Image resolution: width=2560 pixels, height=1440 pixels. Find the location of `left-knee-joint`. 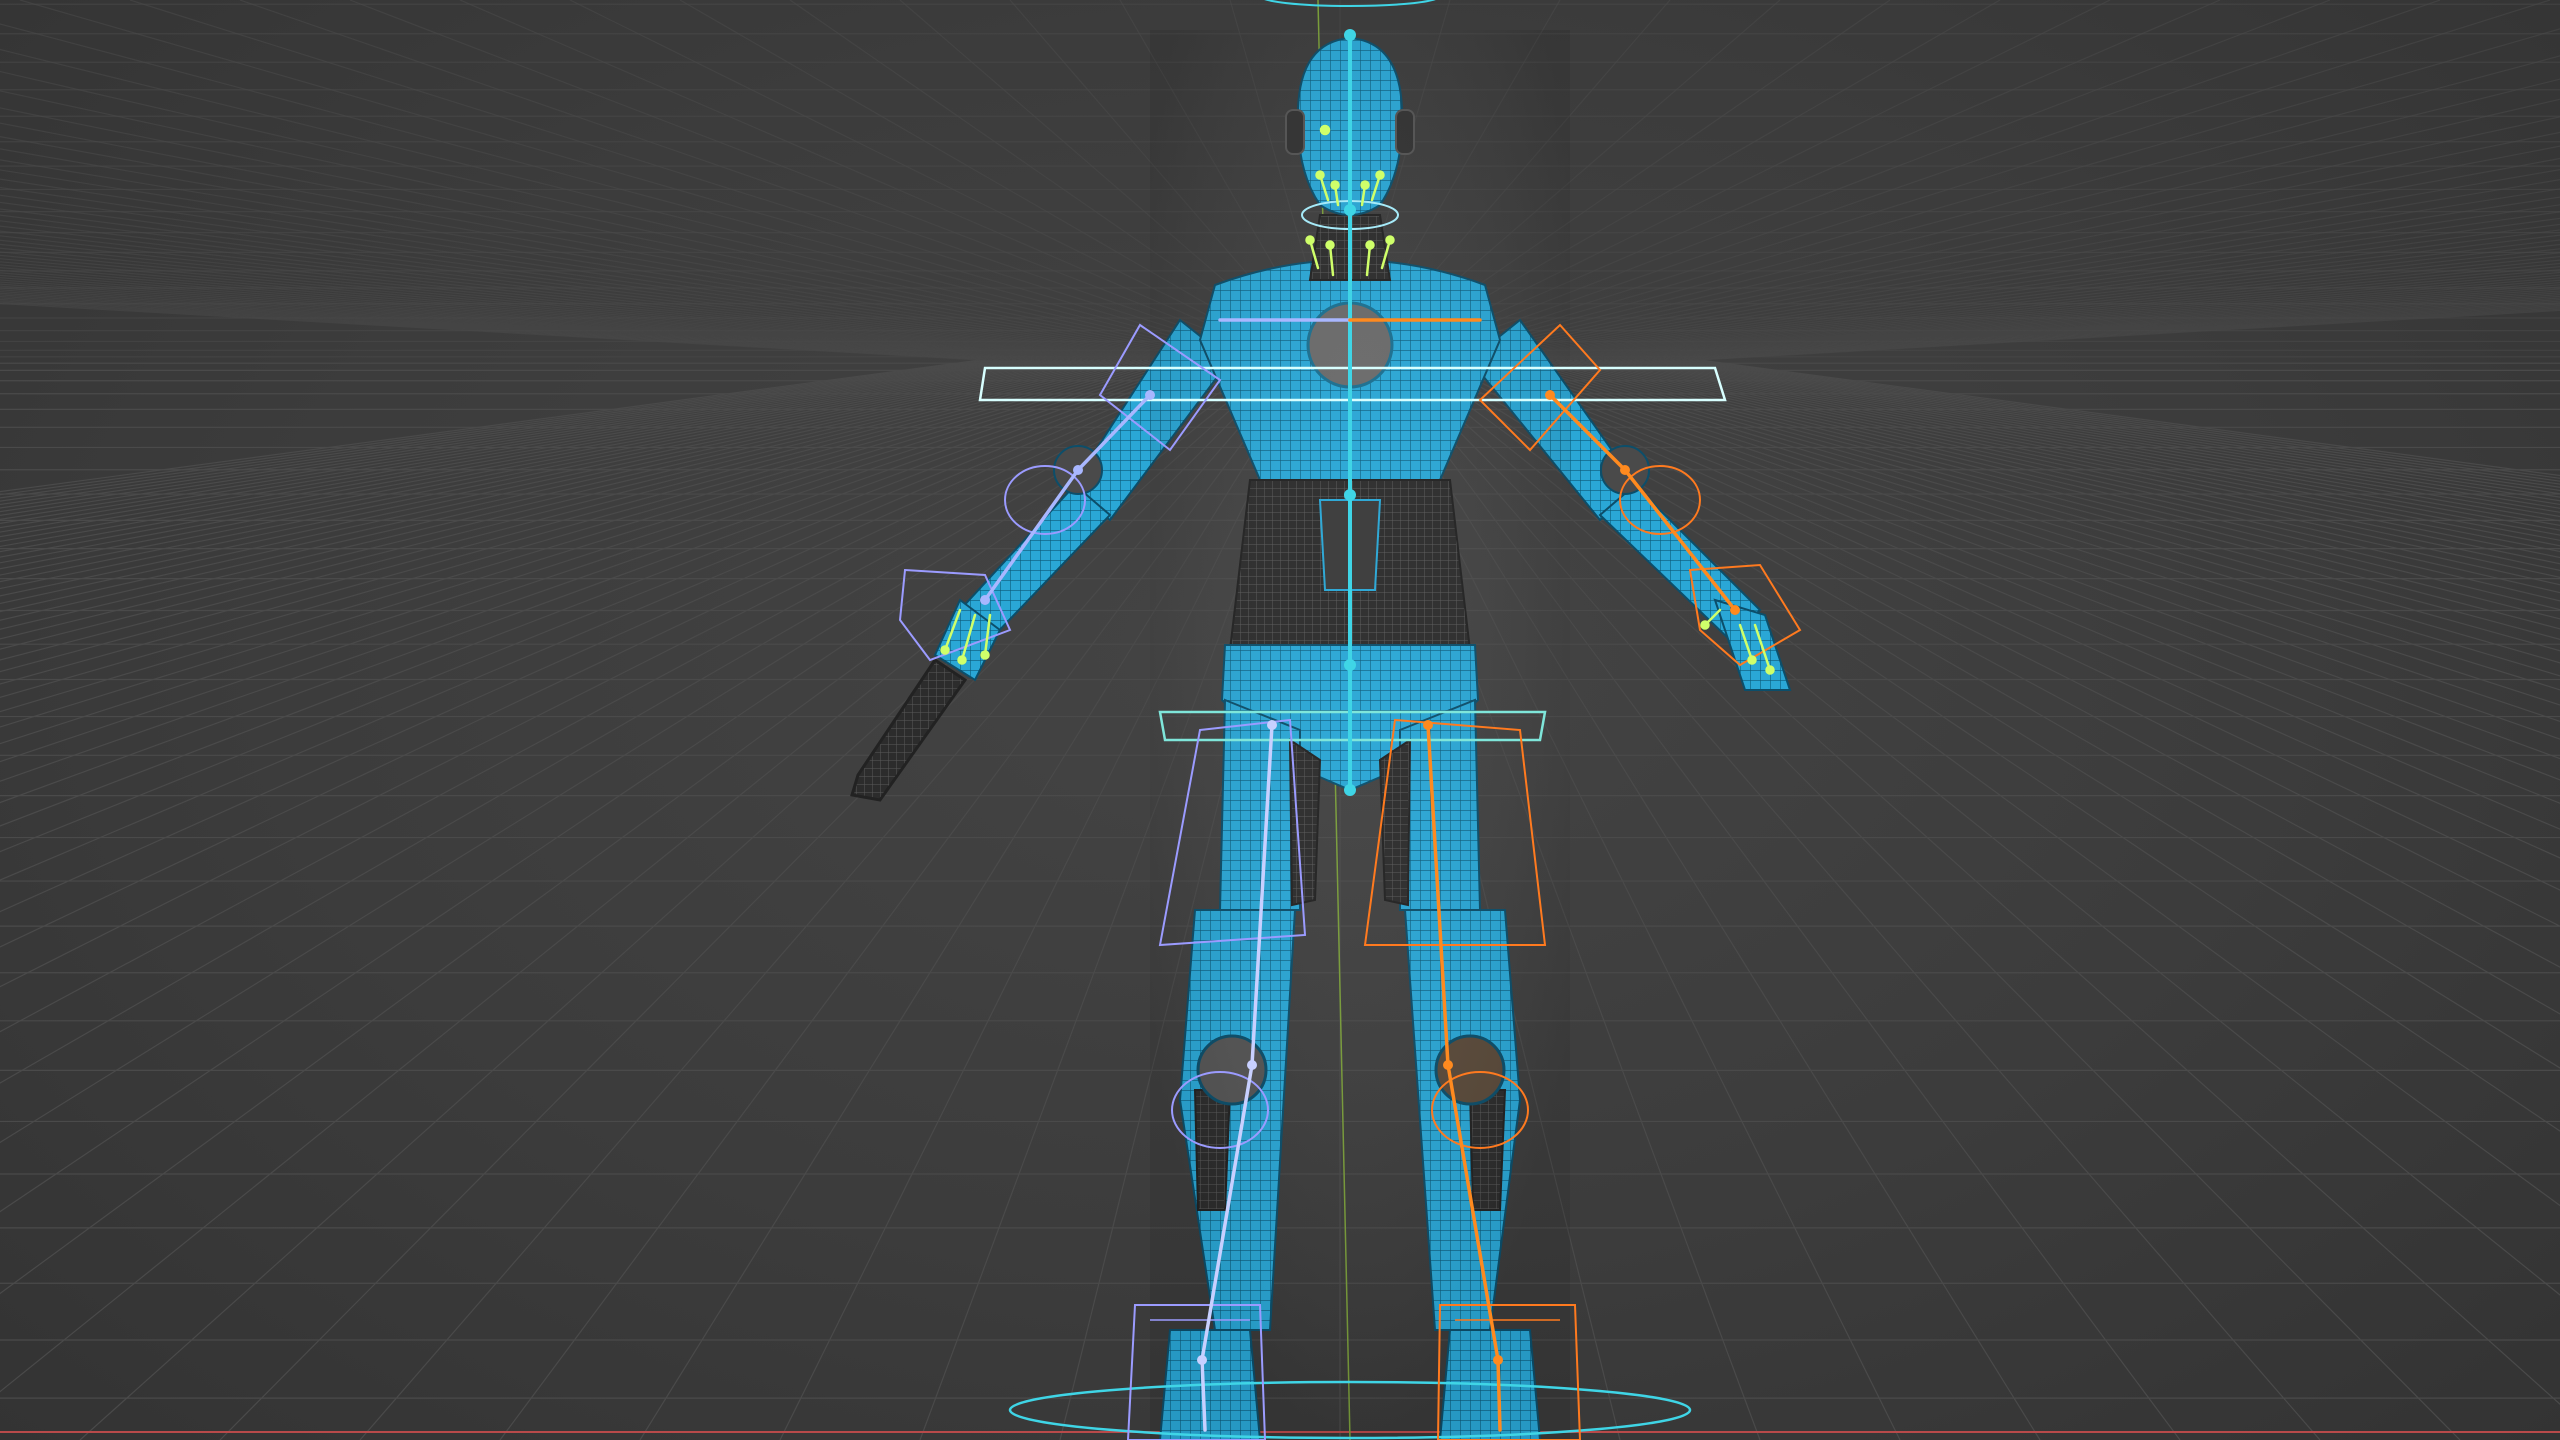

left-knee-joint is located at coordinates (1232, 1070).